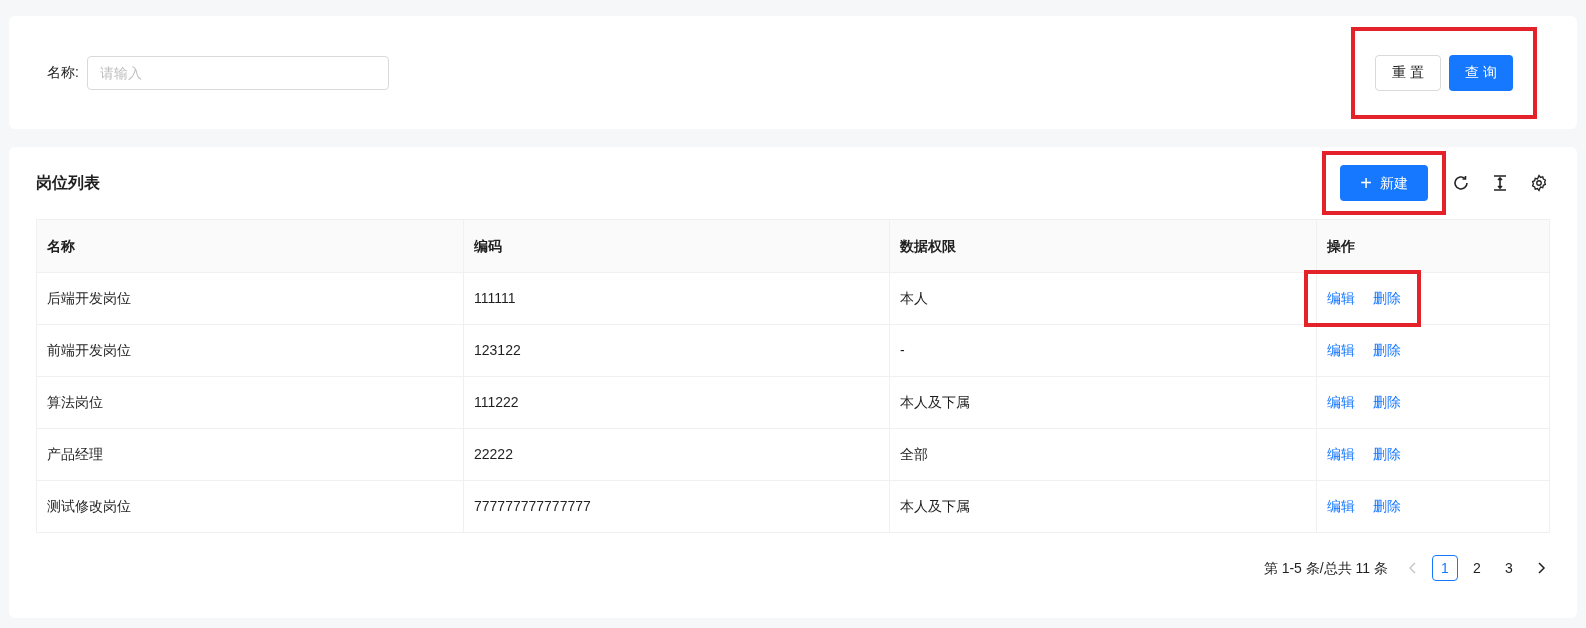 The image size is (1586, 628). Describe the element at coordinates (89, 350) in the screenshot. I see `table-cell: 前端开发岗位` at that location.